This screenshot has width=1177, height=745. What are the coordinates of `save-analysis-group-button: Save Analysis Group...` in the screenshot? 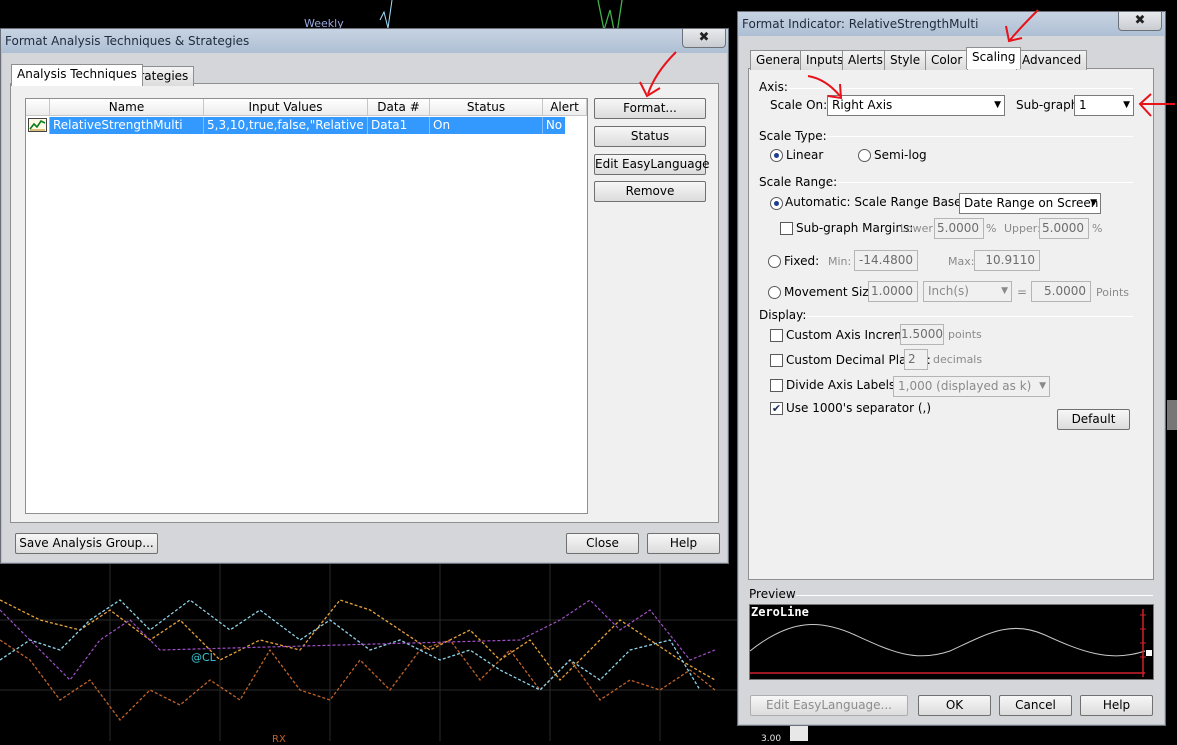 It's located at (86, 543).